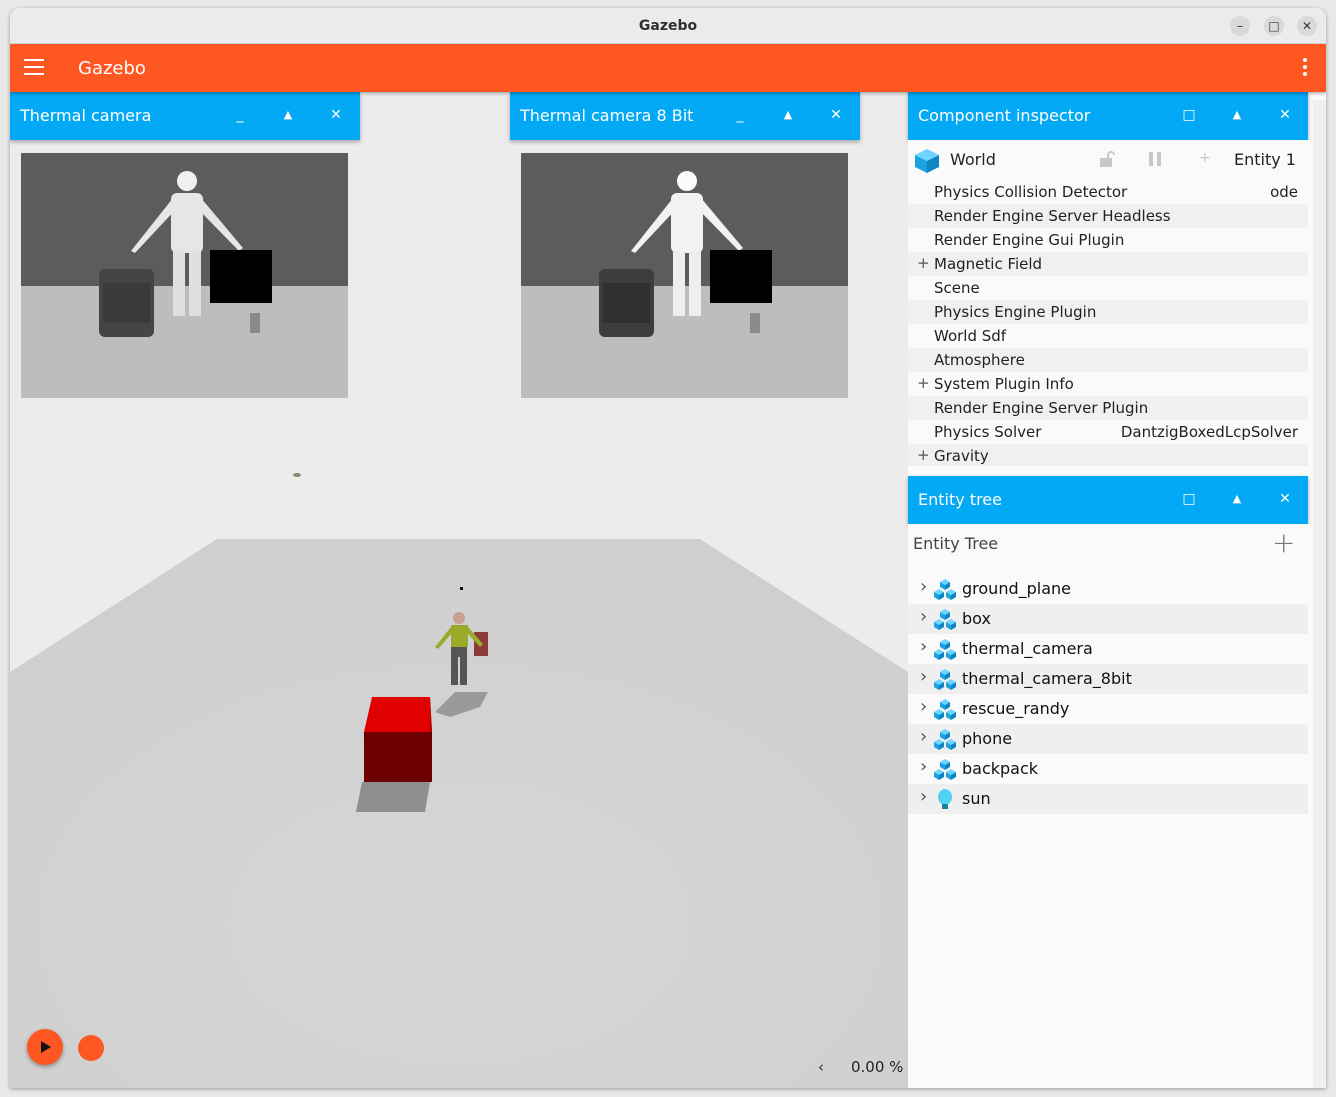 The height and width of the screenshot is (1097, 1336). I want to click on entity-tree-item: › backpack, so click(1108, 769).